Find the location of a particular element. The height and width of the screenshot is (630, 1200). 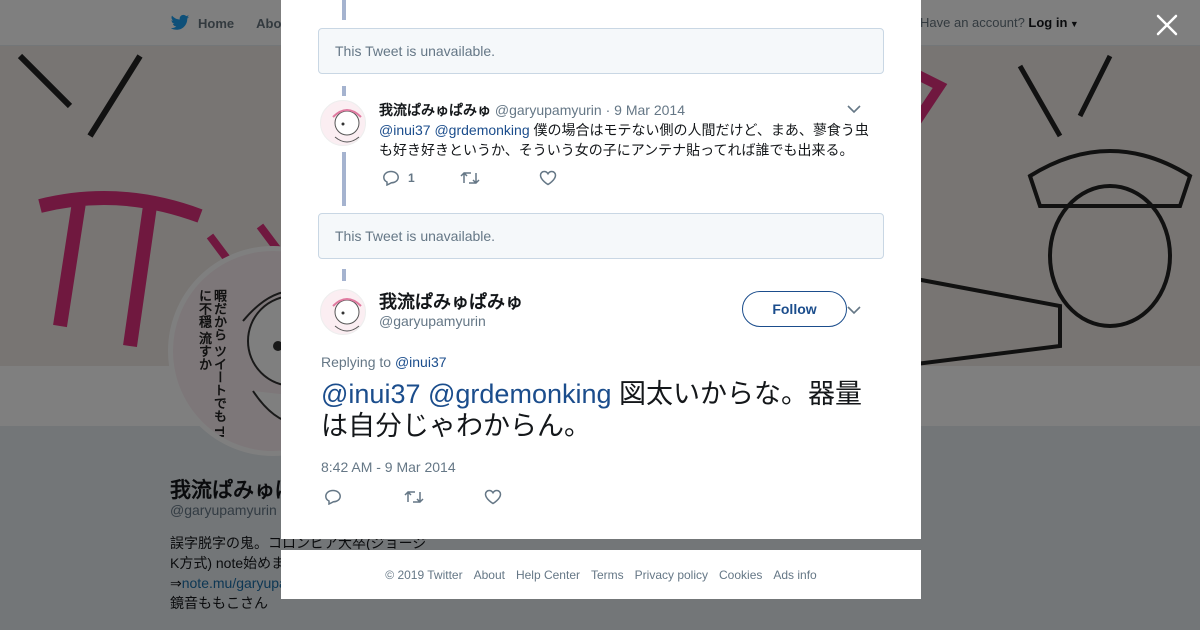

main-tweet-avatar is located at coordinates (343, 312).